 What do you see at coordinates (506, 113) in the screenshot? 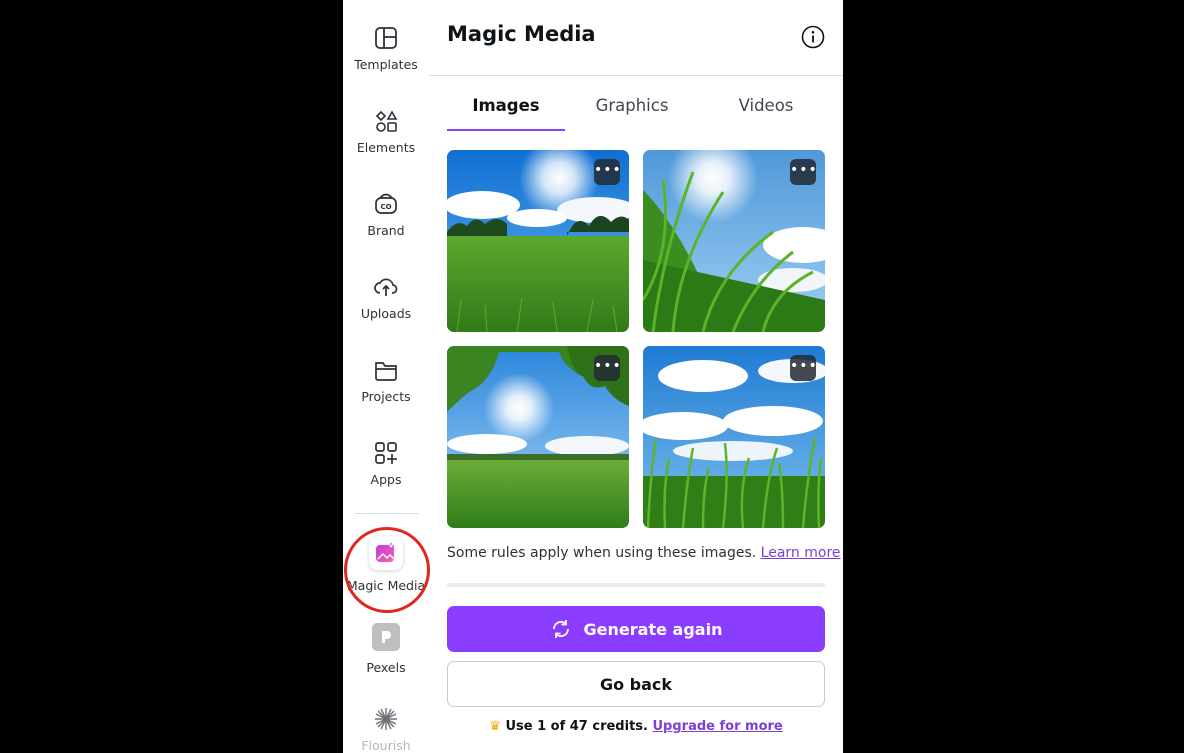
I see `tab-images: Images` at bounding box center [506, 113].